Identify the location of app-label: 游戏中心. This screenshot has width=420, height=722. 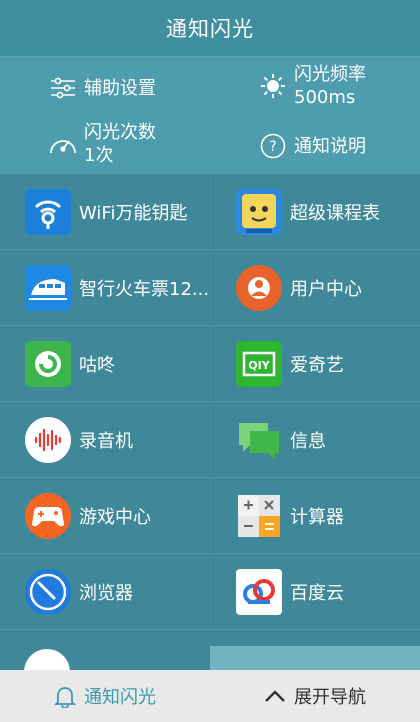
(115, 517).